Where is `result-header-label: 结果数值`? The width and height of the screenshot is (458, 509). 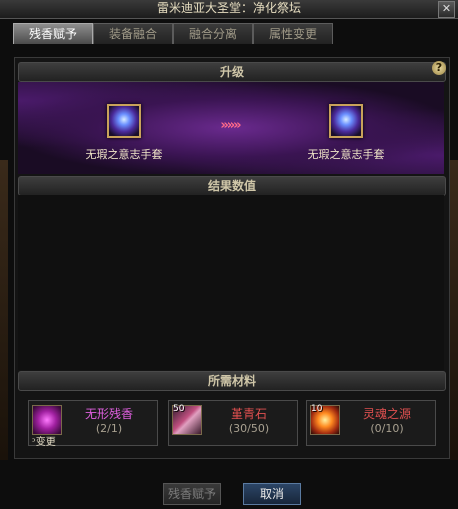
result-header-label: 结果数值 is located at coordinates (231, 186).